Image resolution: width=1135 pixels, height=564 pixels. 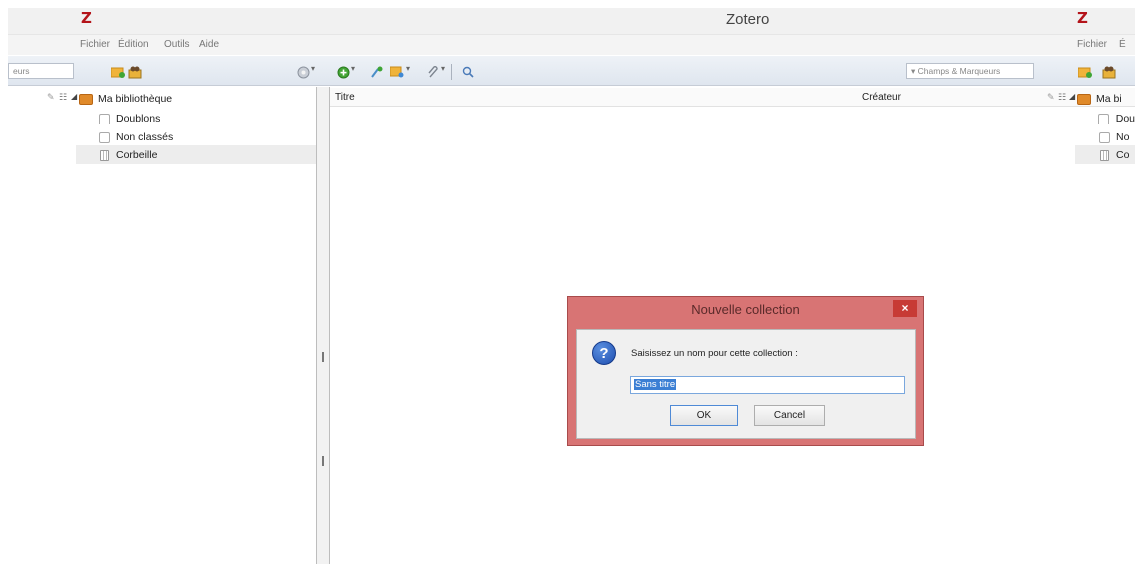 What do you see at coordinates (1116, 119) in the screenshot?
I see `tree-item-duplicates-right: Dou` at bounding box center [1116, 119].